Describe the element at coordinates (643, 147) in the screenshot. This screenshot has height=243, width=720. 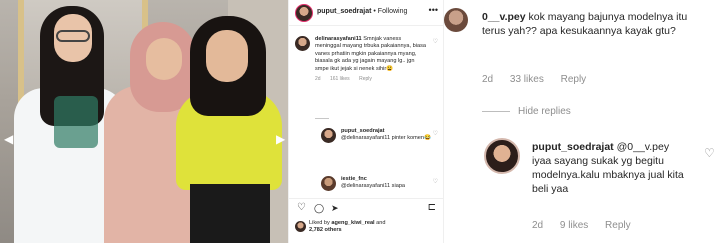
I see `reply-mention: @0__v.pey` at that location.